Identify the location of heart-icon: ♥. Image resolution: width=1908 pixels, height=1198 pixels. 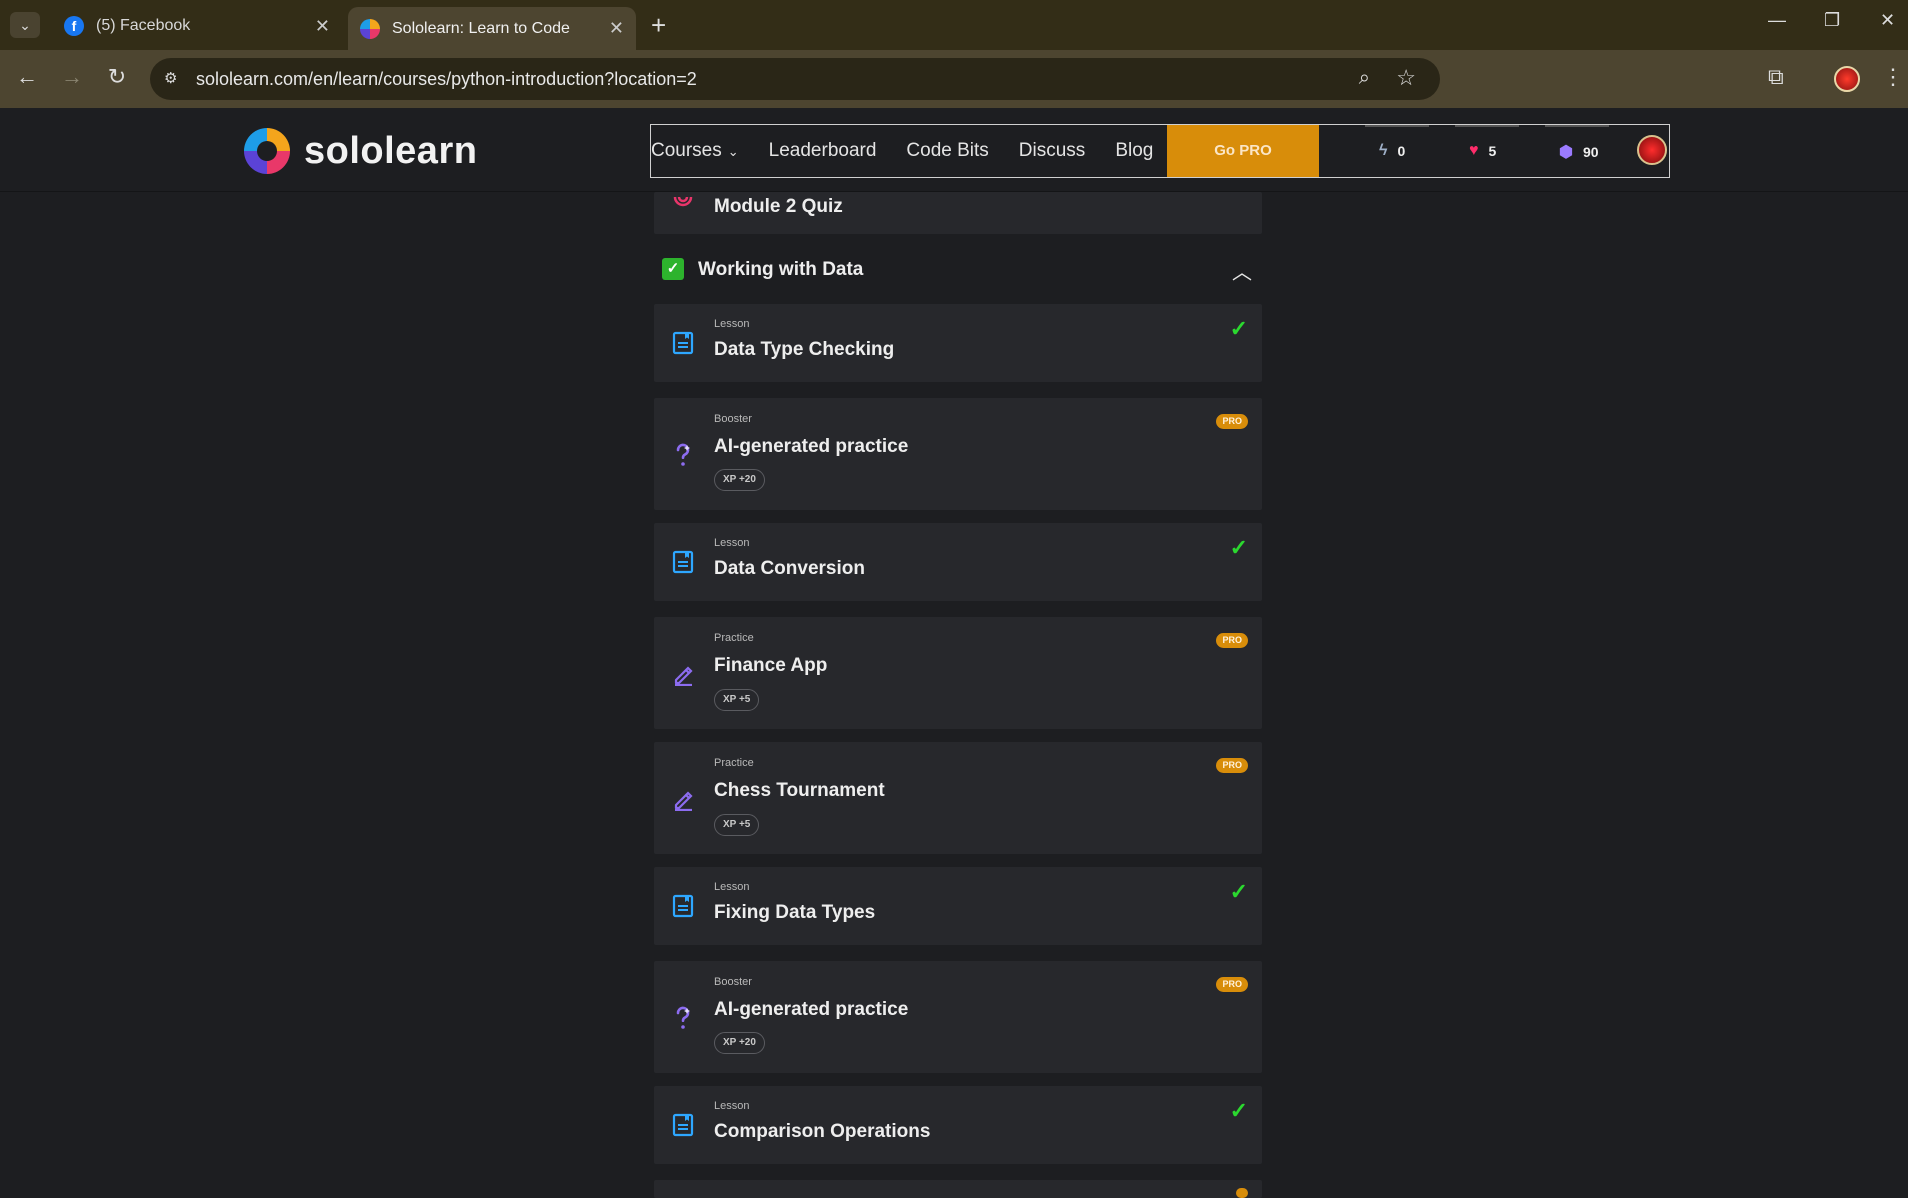
(1474, 150).